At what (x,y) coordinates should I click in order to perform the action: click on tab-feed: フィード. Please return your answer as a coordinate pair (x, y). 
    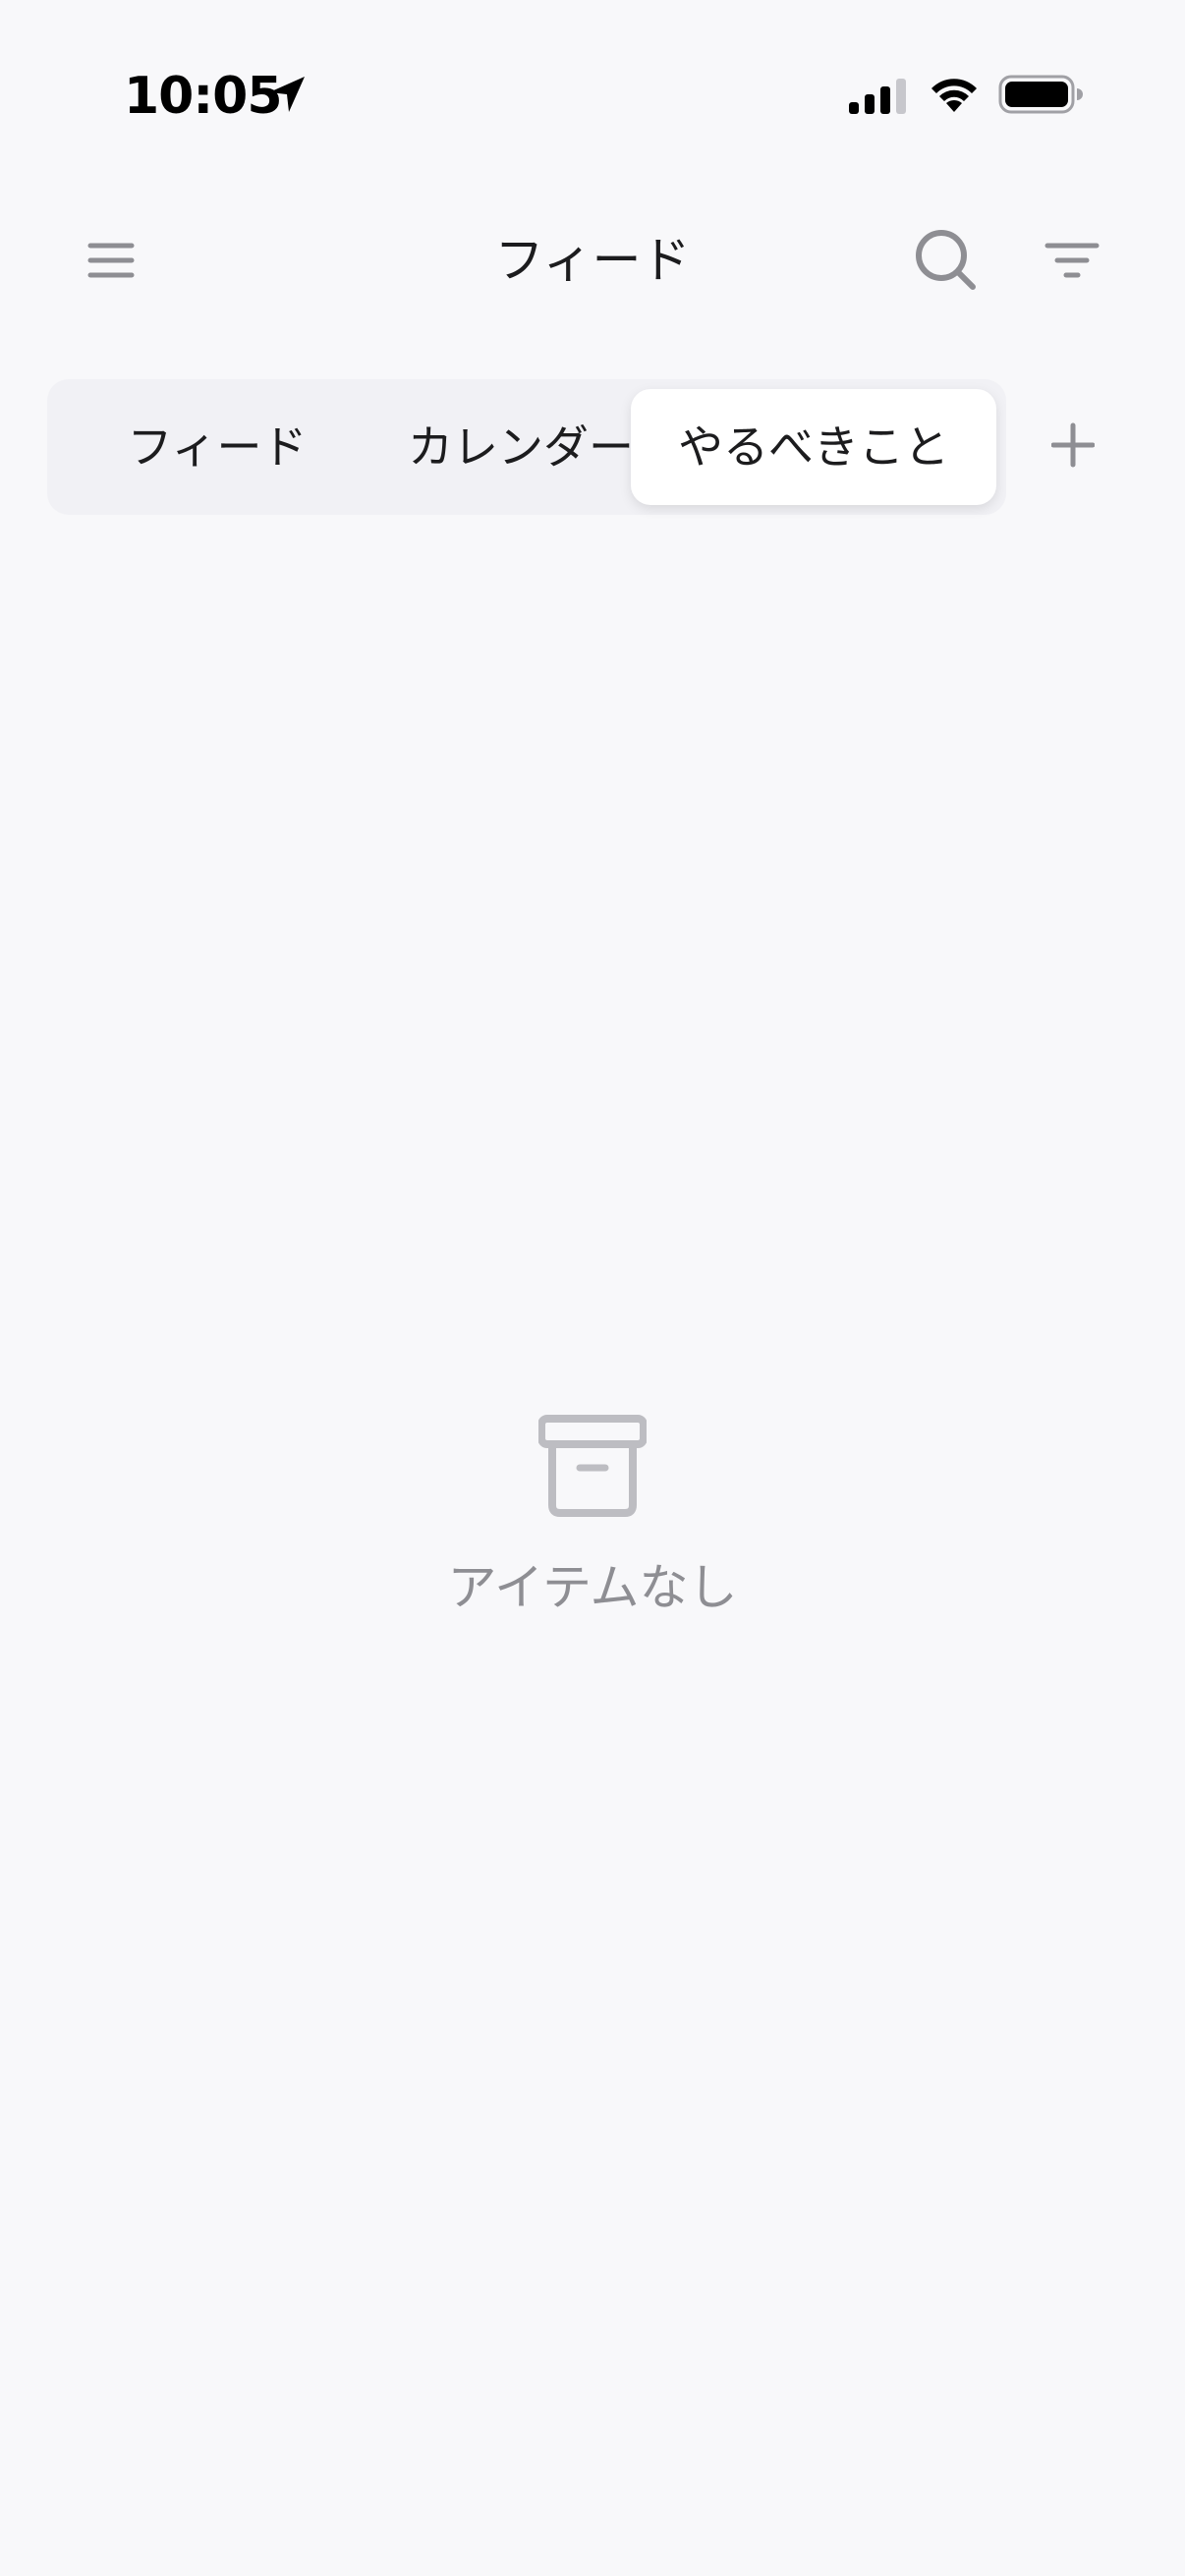
    Looking at the image, I should click on (217, 447).